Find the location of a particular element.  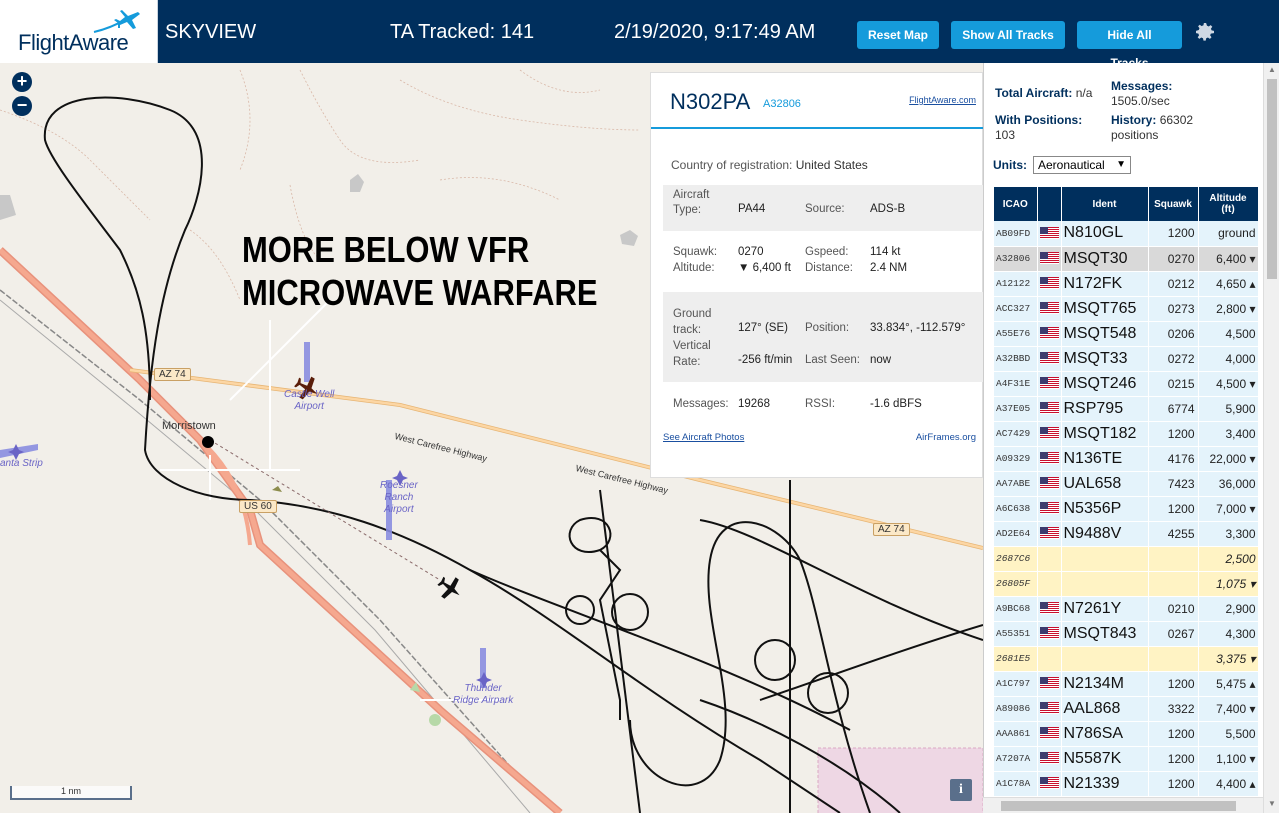

table-row: A12122 N172FK 0212 4,650 ▴ is located at coordinates (1126, 284).